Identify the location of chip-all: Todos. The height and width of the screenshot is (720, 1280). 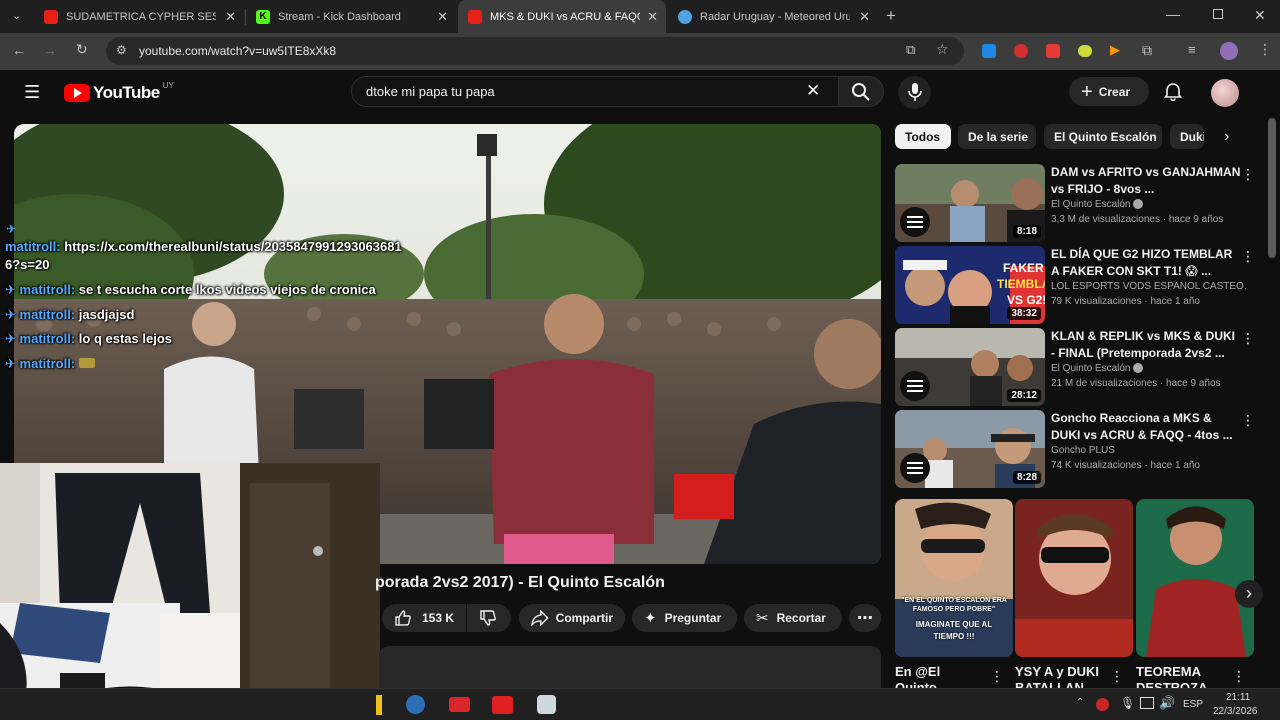
(923, 136).